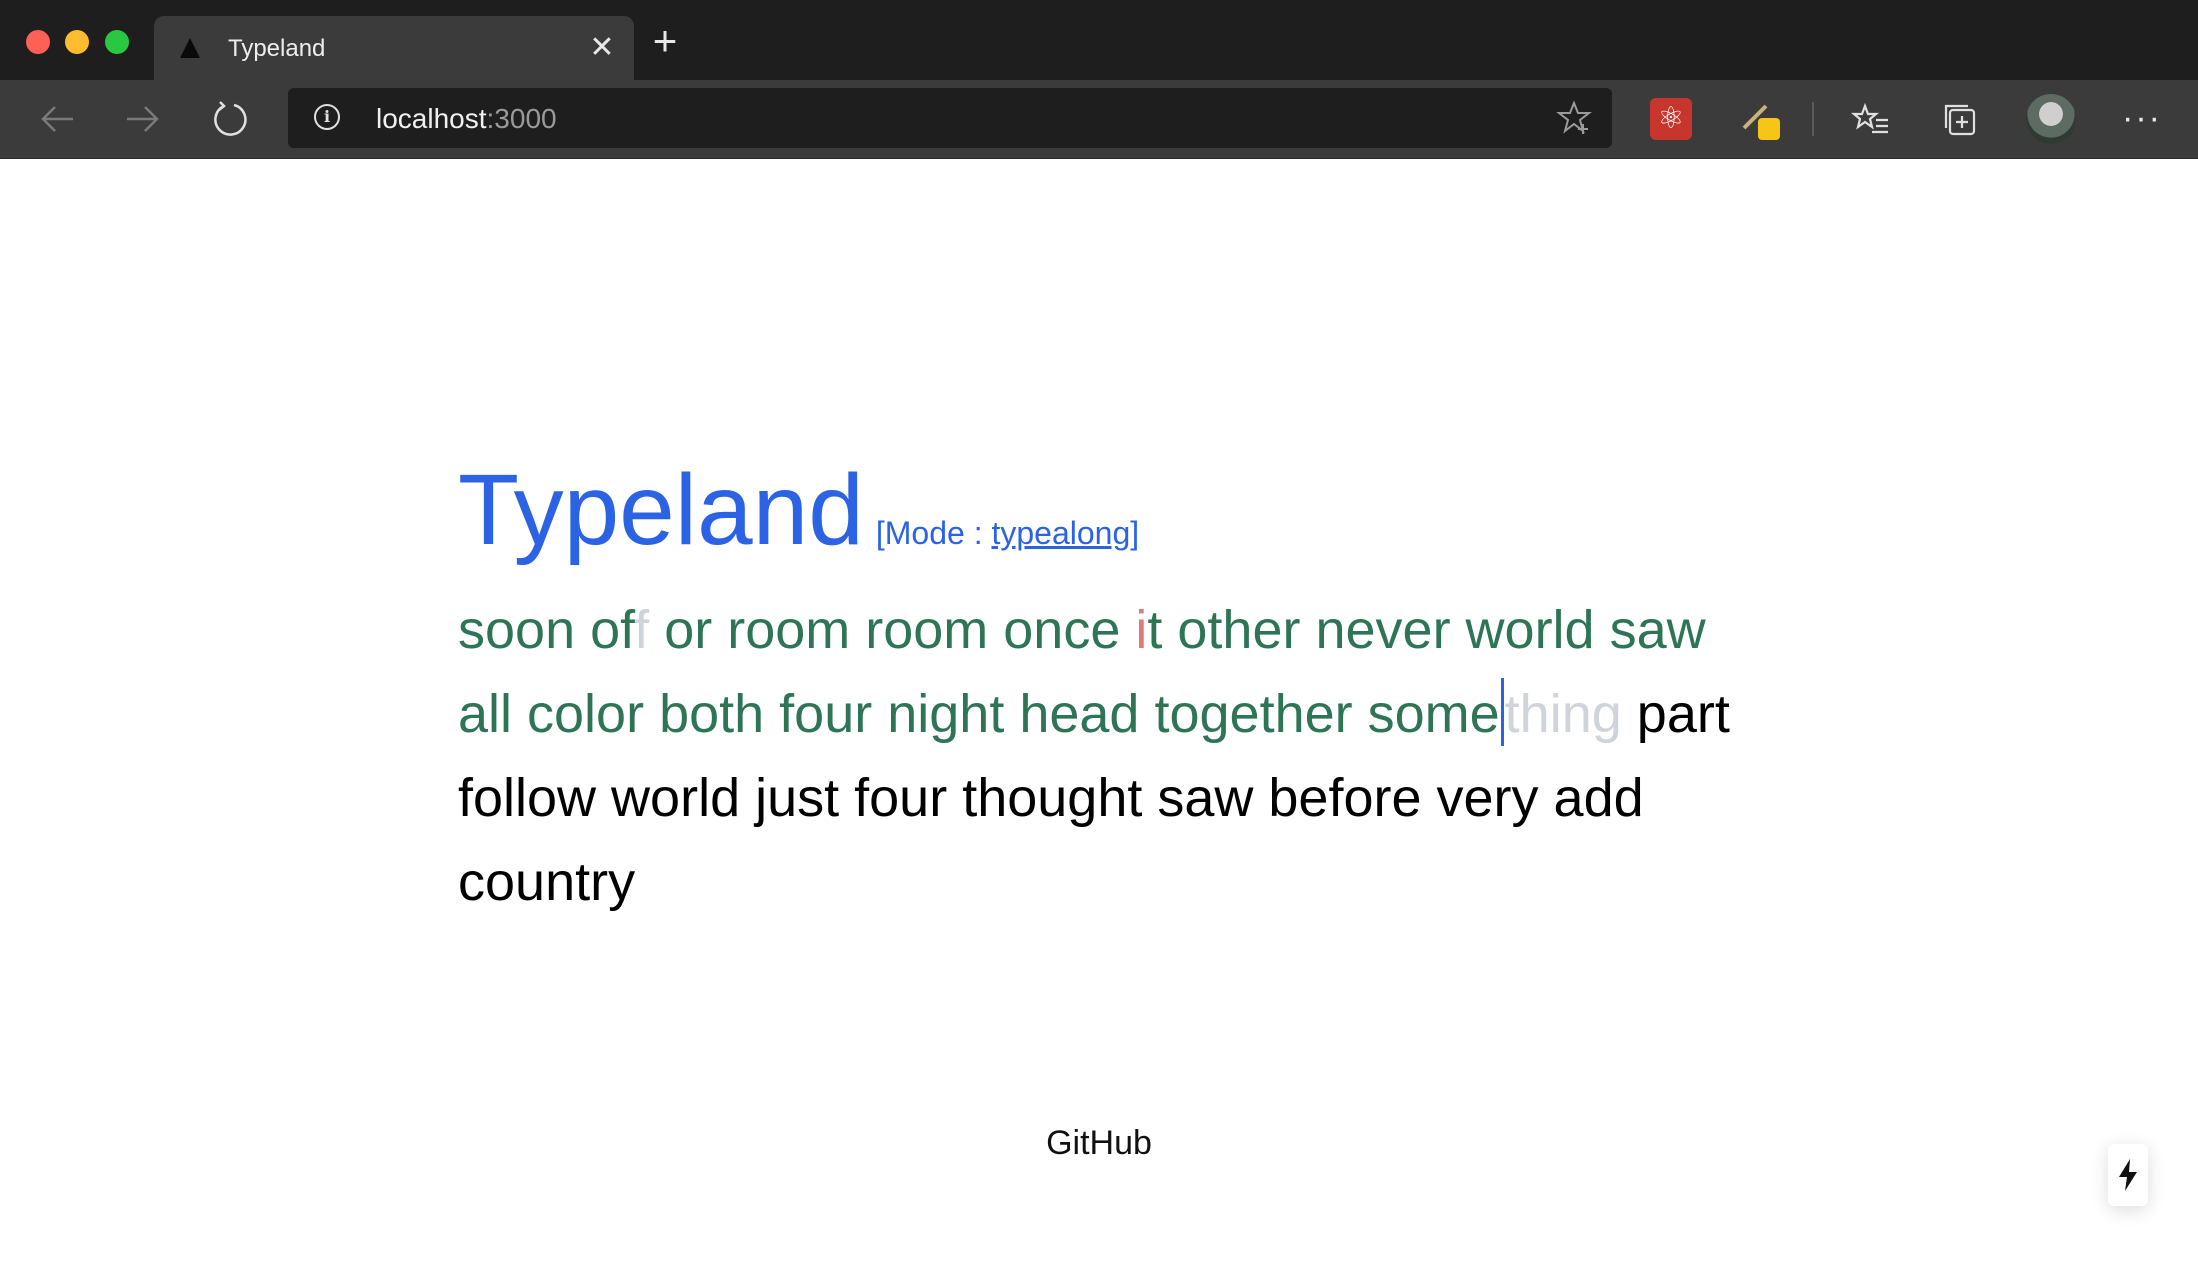  What do you see at coordinates (892, 630) in the screenshot?
I see `typed-text: or room room once` at bounding box center [892, 630].